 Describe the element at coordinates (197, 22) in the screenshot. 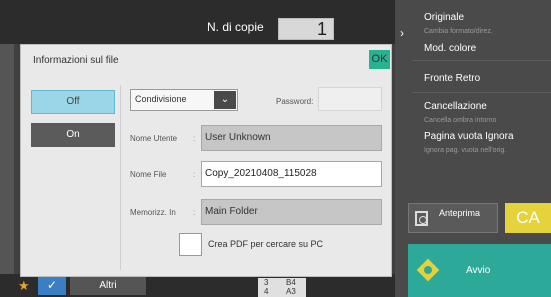

I see `top-bar` at that location.